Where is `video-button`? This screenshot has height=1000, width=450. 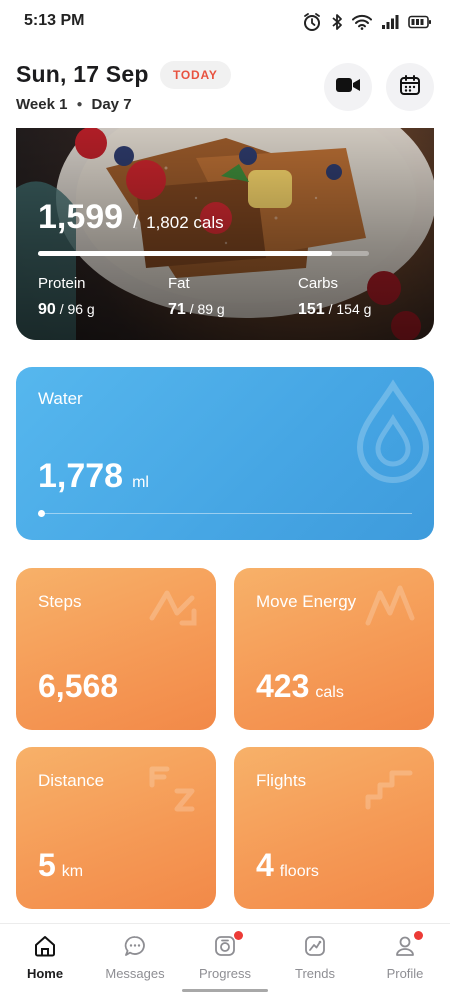
video-button is located at coordinates (348, 87).